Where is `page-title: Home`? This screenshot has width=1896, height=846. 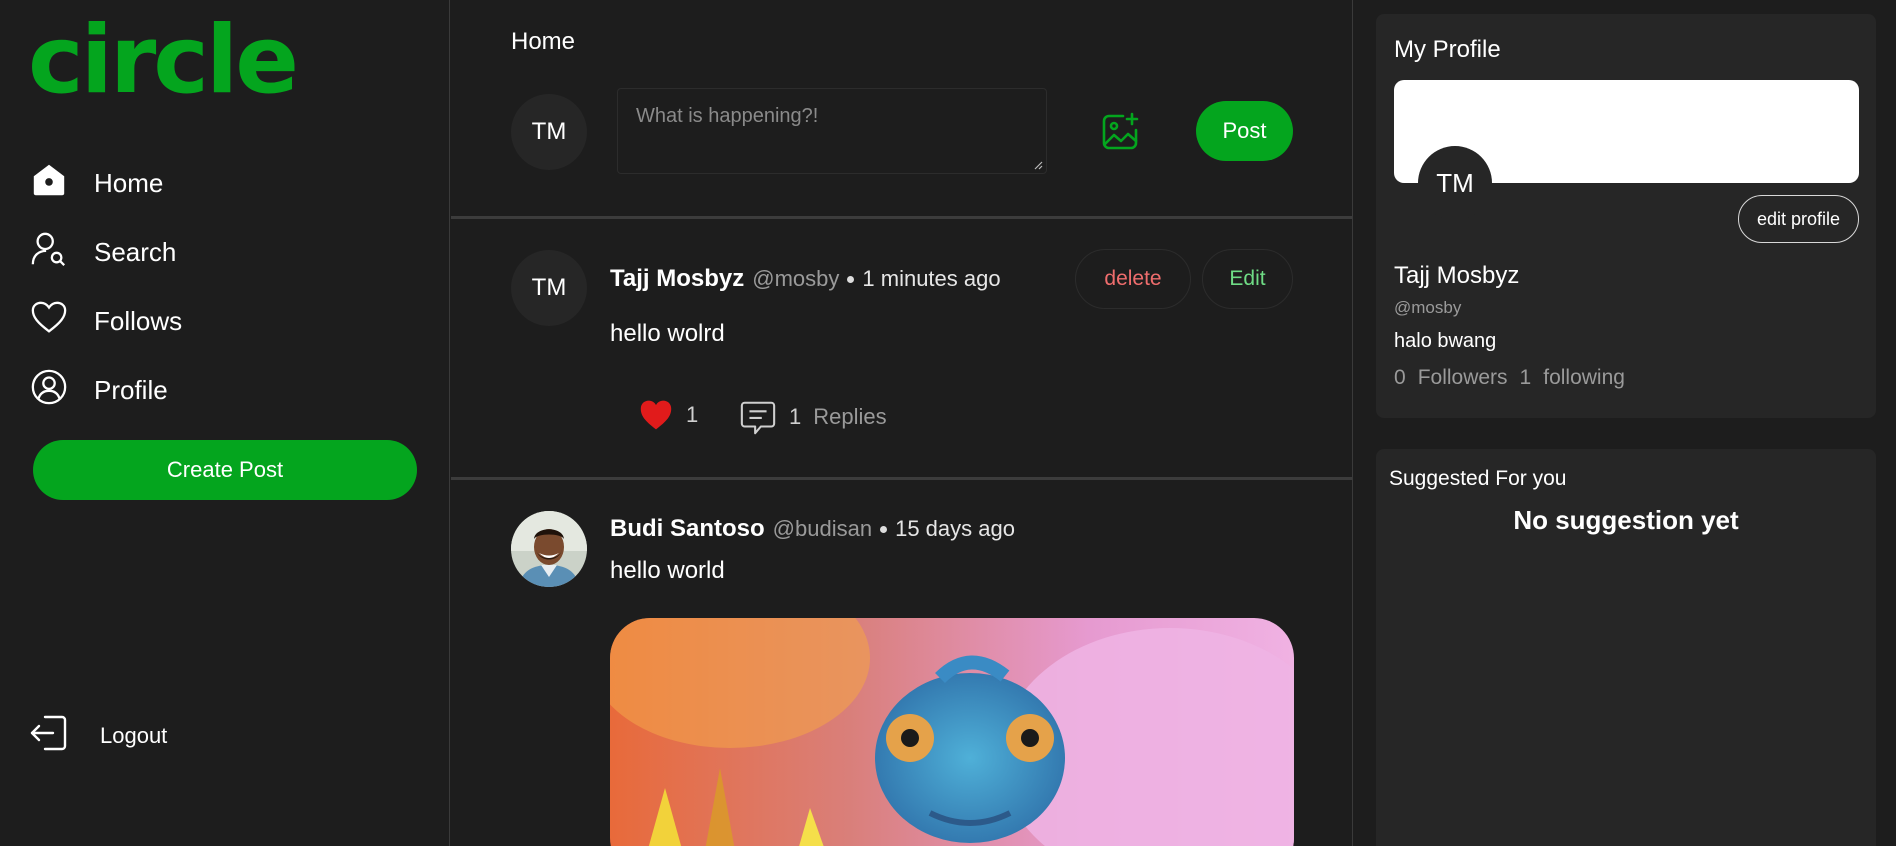
page-title: Home is located at coordinates (543, 41).